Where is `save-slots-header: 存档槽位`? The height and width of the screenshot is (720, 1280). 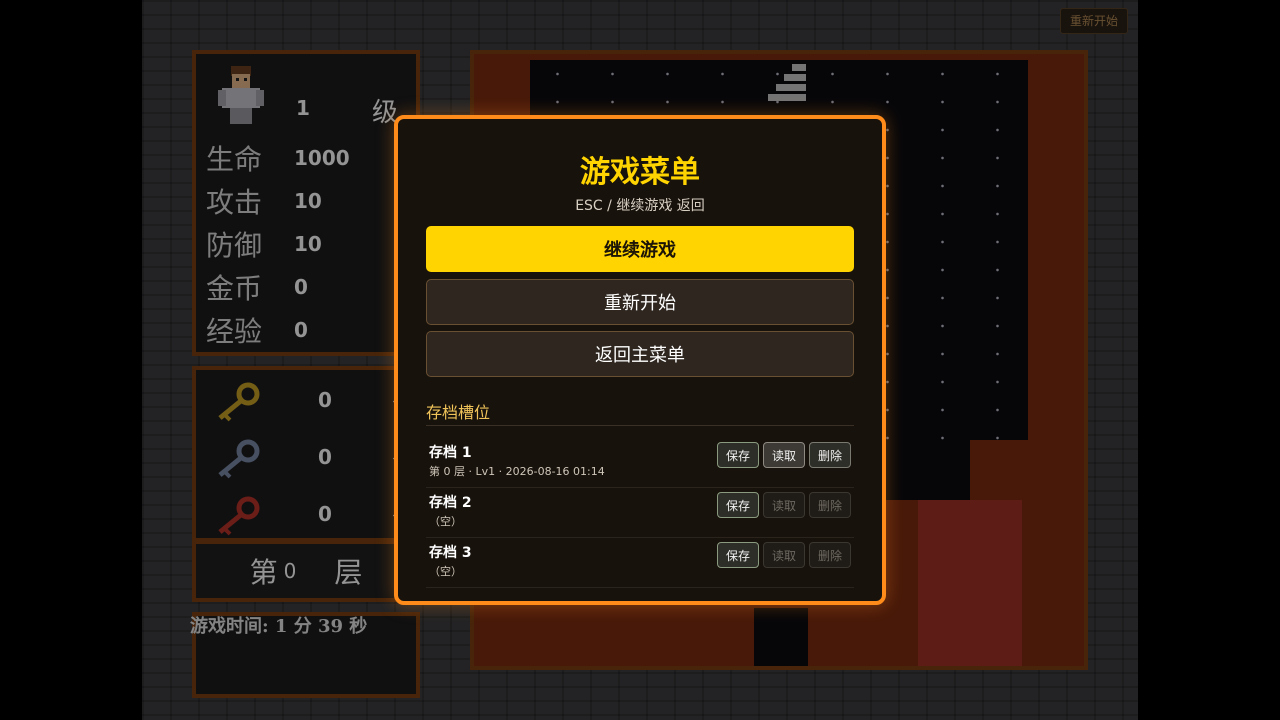 save-slots-header: 存档槽位 is located at coordinates (640, 412).